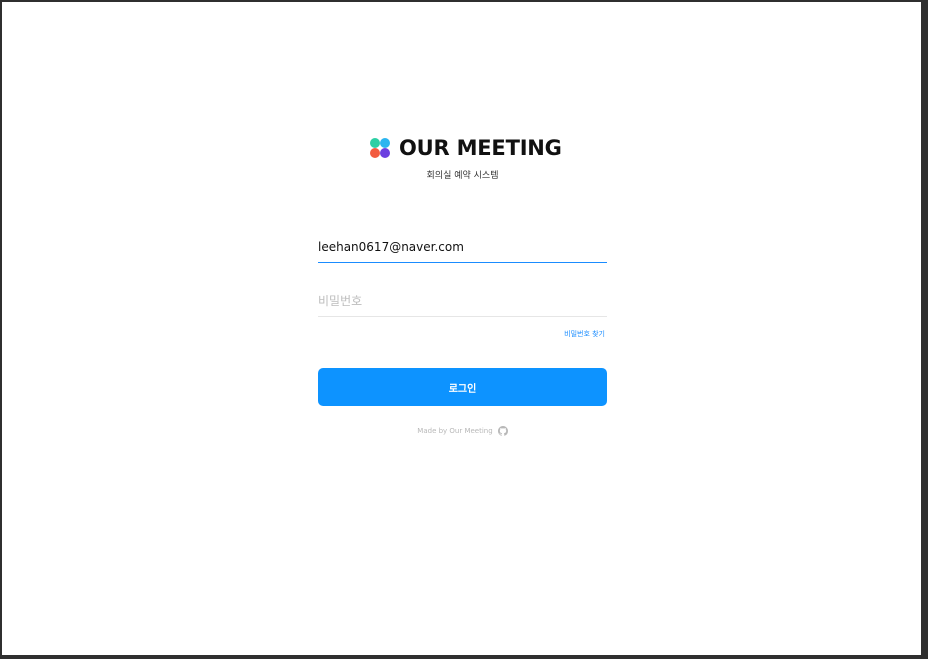 The image size is (928, 659). What do you see at coordinates (502, 431) in the screenshot?
I see `github-icon` at bounding box center [502, 431].